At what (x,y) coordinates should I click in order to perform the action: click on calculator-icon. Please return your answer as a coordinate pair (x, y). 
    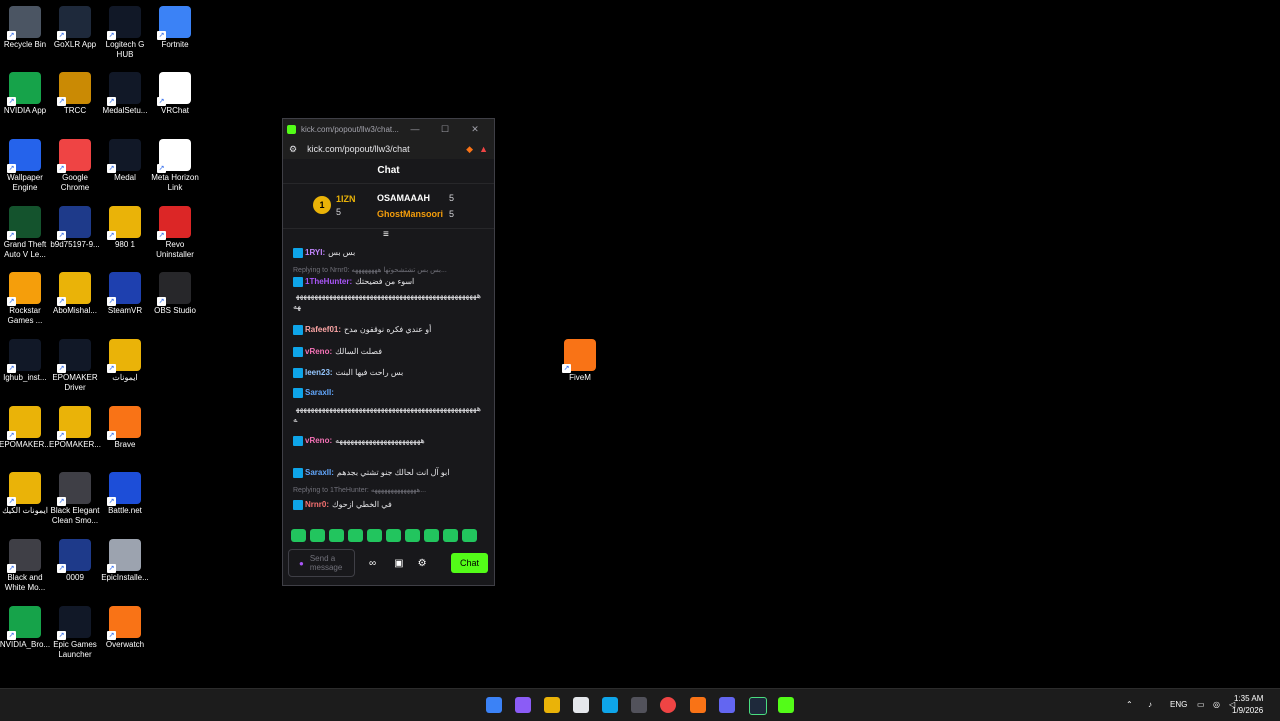
    Looking at the image, I should click on (639, 705).